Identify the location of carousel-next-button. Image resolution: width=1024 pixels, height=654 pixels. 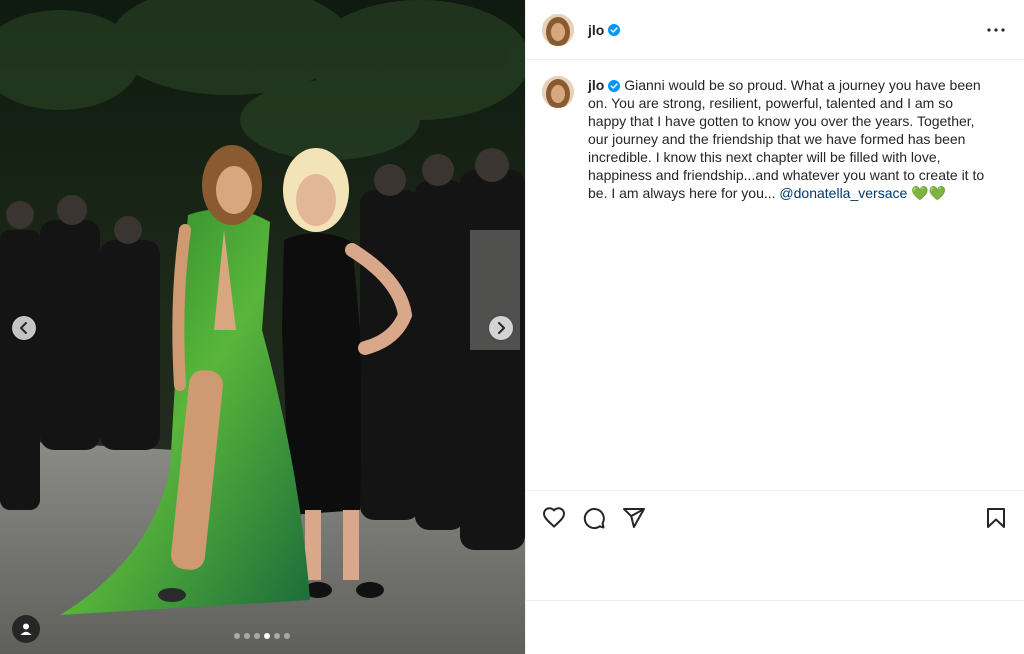
(501, 328).